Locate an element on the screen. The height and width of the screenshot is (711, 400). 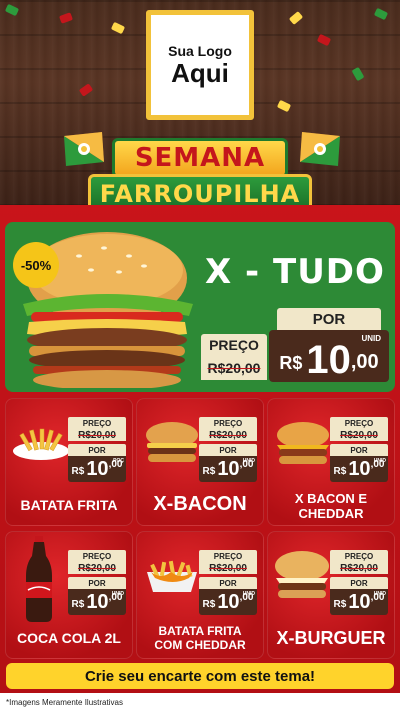
hero-preco-label: PREÇO is located at coordinates (234, 345).